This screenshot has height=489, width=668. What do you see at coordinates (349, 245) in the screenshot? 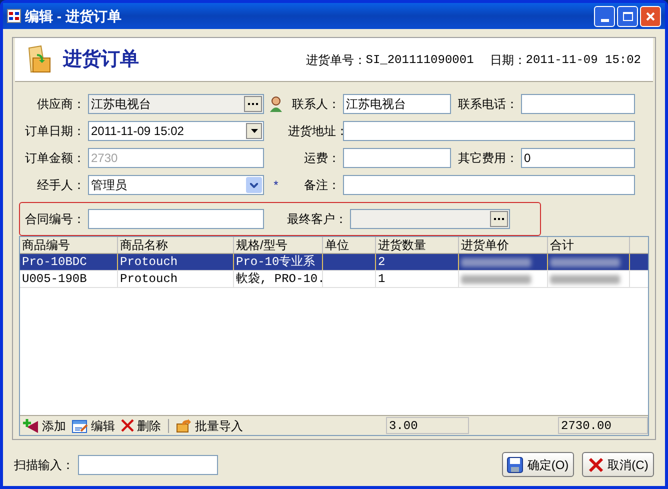
I see `column-header: 单位` at bounding box center [349, 245].